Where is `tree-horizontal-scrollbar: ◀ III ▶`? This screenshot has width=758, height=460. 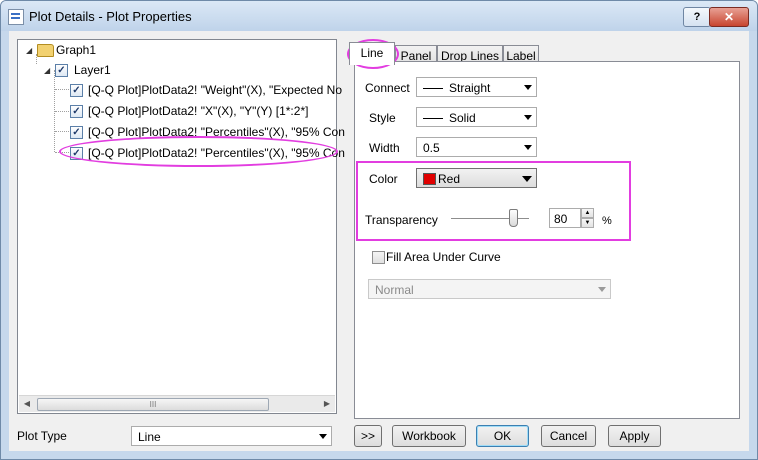 tree-horizontal-scrollbar: ◀ III ▶ is located at coordinates (177, 403).